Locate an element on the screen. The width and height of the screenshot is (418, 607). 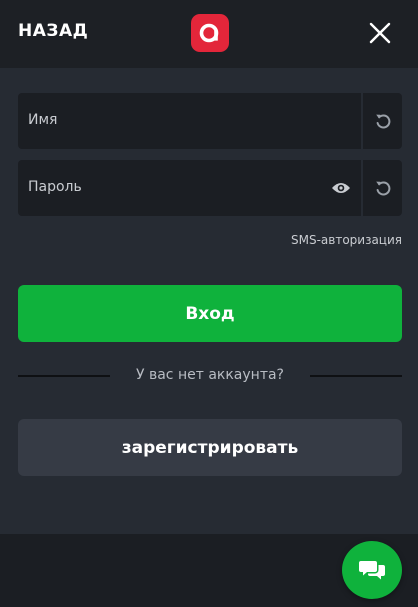
no-account-divider: У вас нет аккаунта? is located at coordinates (210, 376).